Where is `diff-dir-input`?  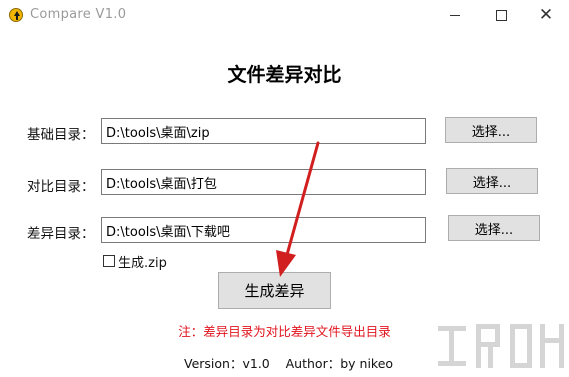 diff-dir-input is located at coordinates (263, 230).